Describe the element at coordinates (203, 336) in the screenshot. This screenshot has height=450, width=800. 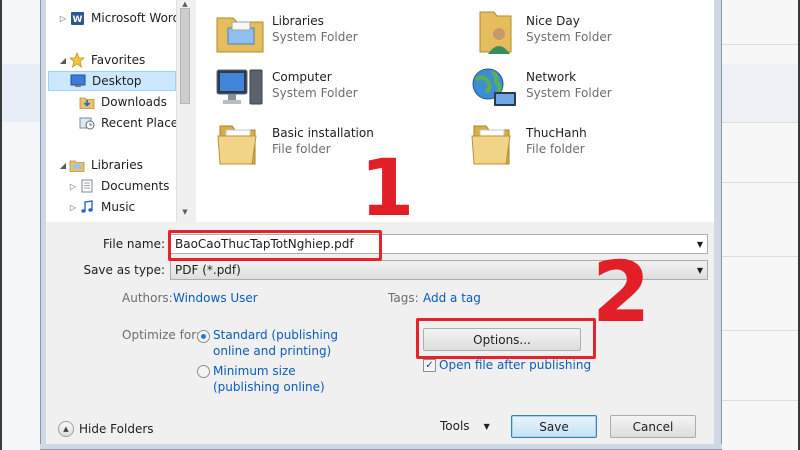
I see `optimize-standard-radio` at that location.